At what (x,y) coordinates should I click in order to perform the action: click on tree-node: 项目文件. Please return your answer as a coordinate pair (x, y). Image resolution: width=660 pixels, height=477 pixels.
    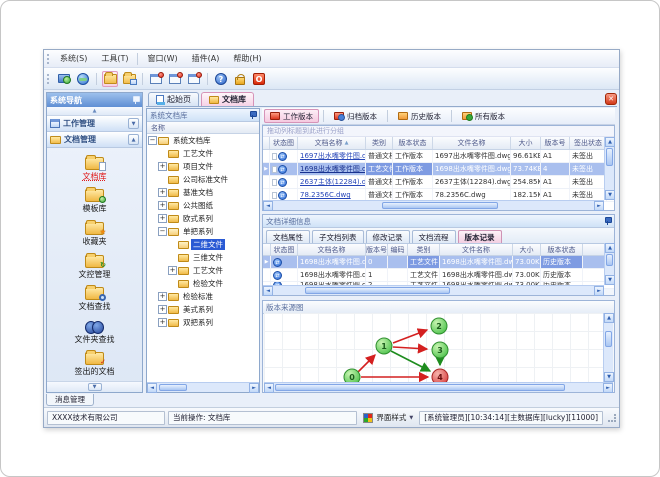
    Looking at the image, I should click on (203, 166).